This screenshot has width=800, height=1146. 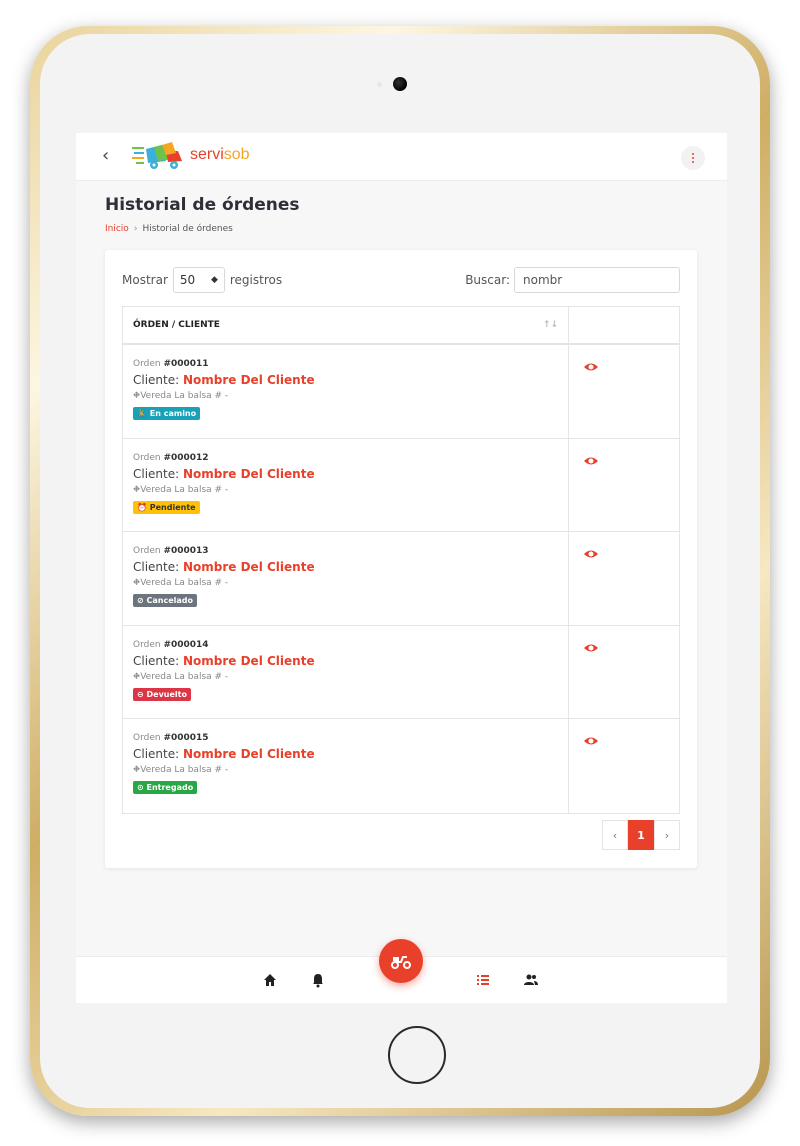 What do you see at coordinates (417, 1055) in the screenshot?
I see `home-hardware-button` at bounding box center [417, 1055].